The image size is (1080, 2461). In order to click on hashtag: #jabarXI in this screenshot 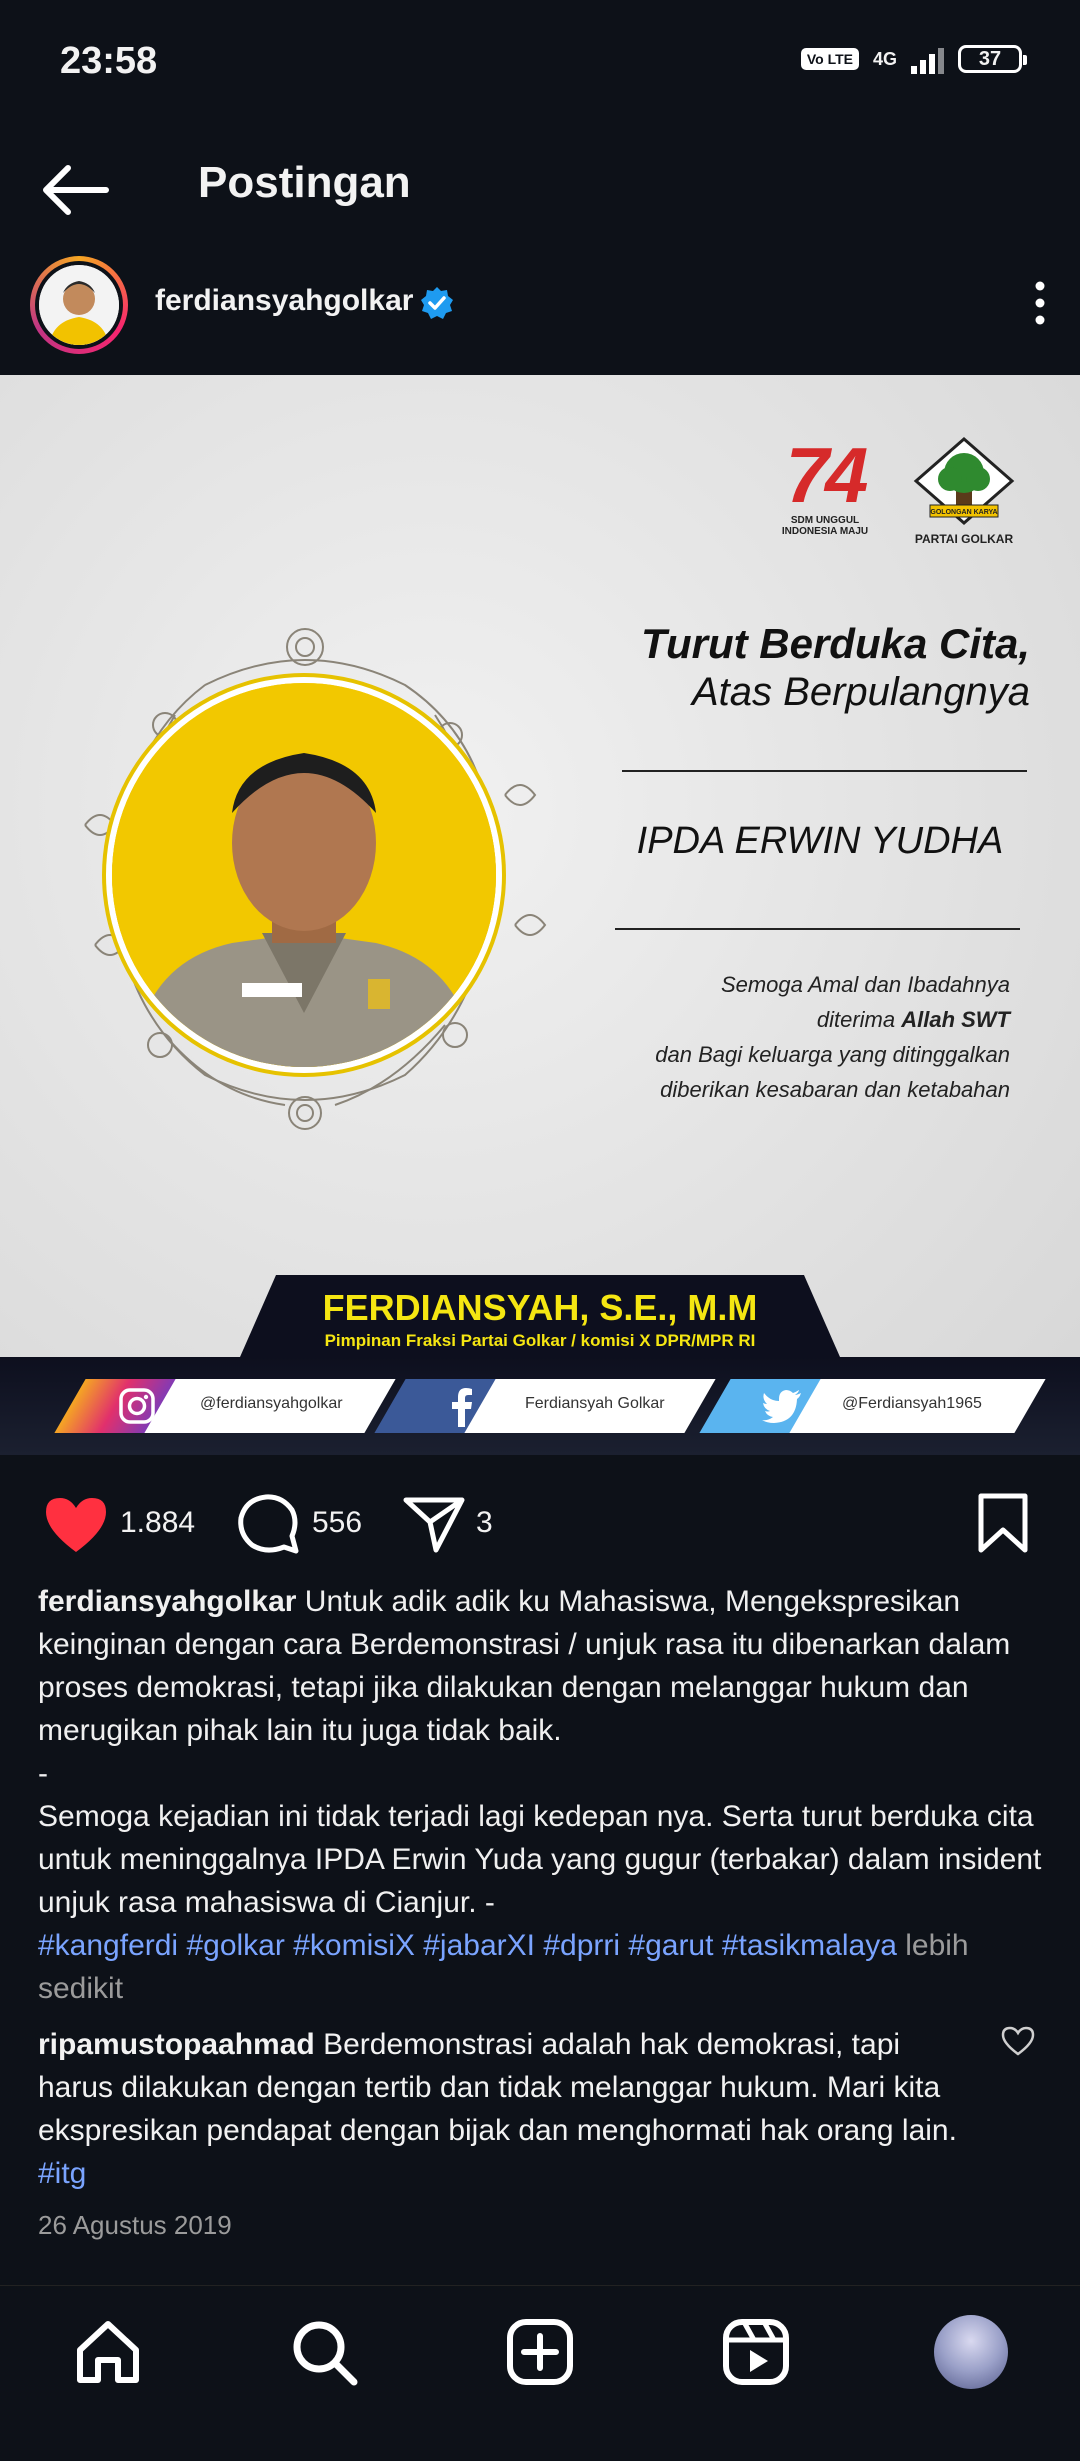, I will do `click(479, 1945)`.